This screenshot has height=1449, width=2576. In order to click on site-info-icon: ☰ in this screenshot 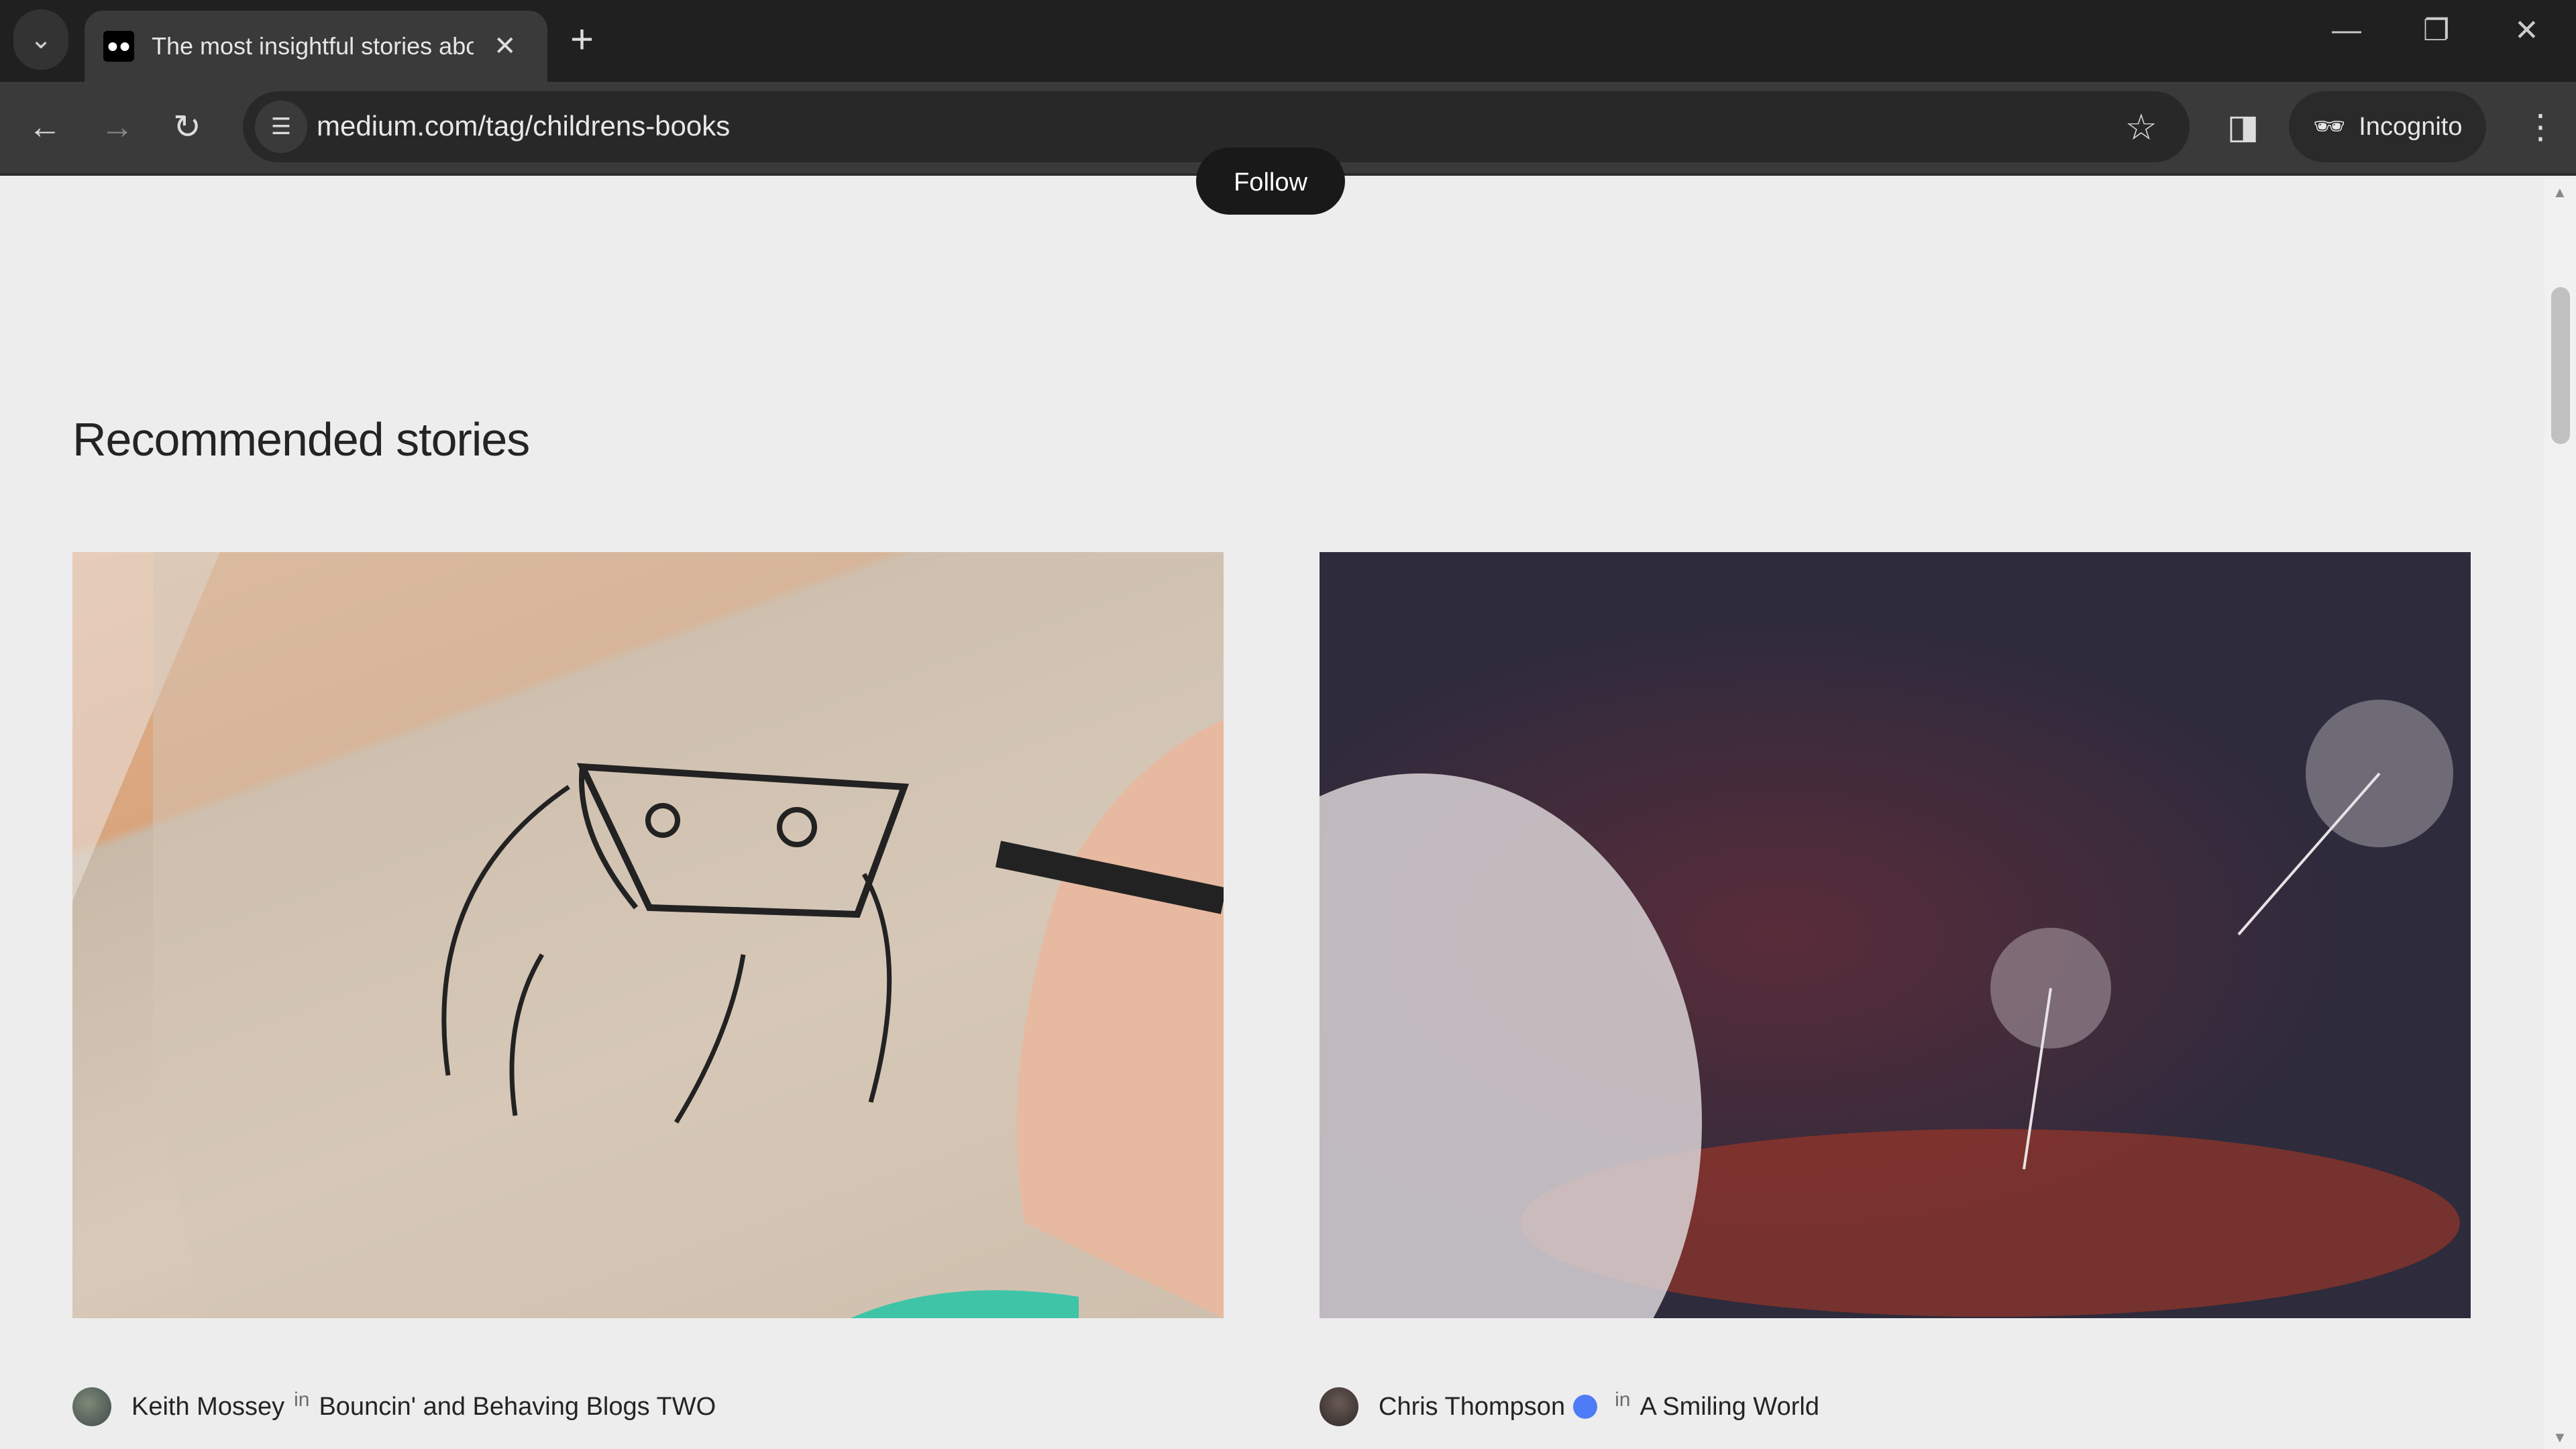, I will do `click(281, 127)`.